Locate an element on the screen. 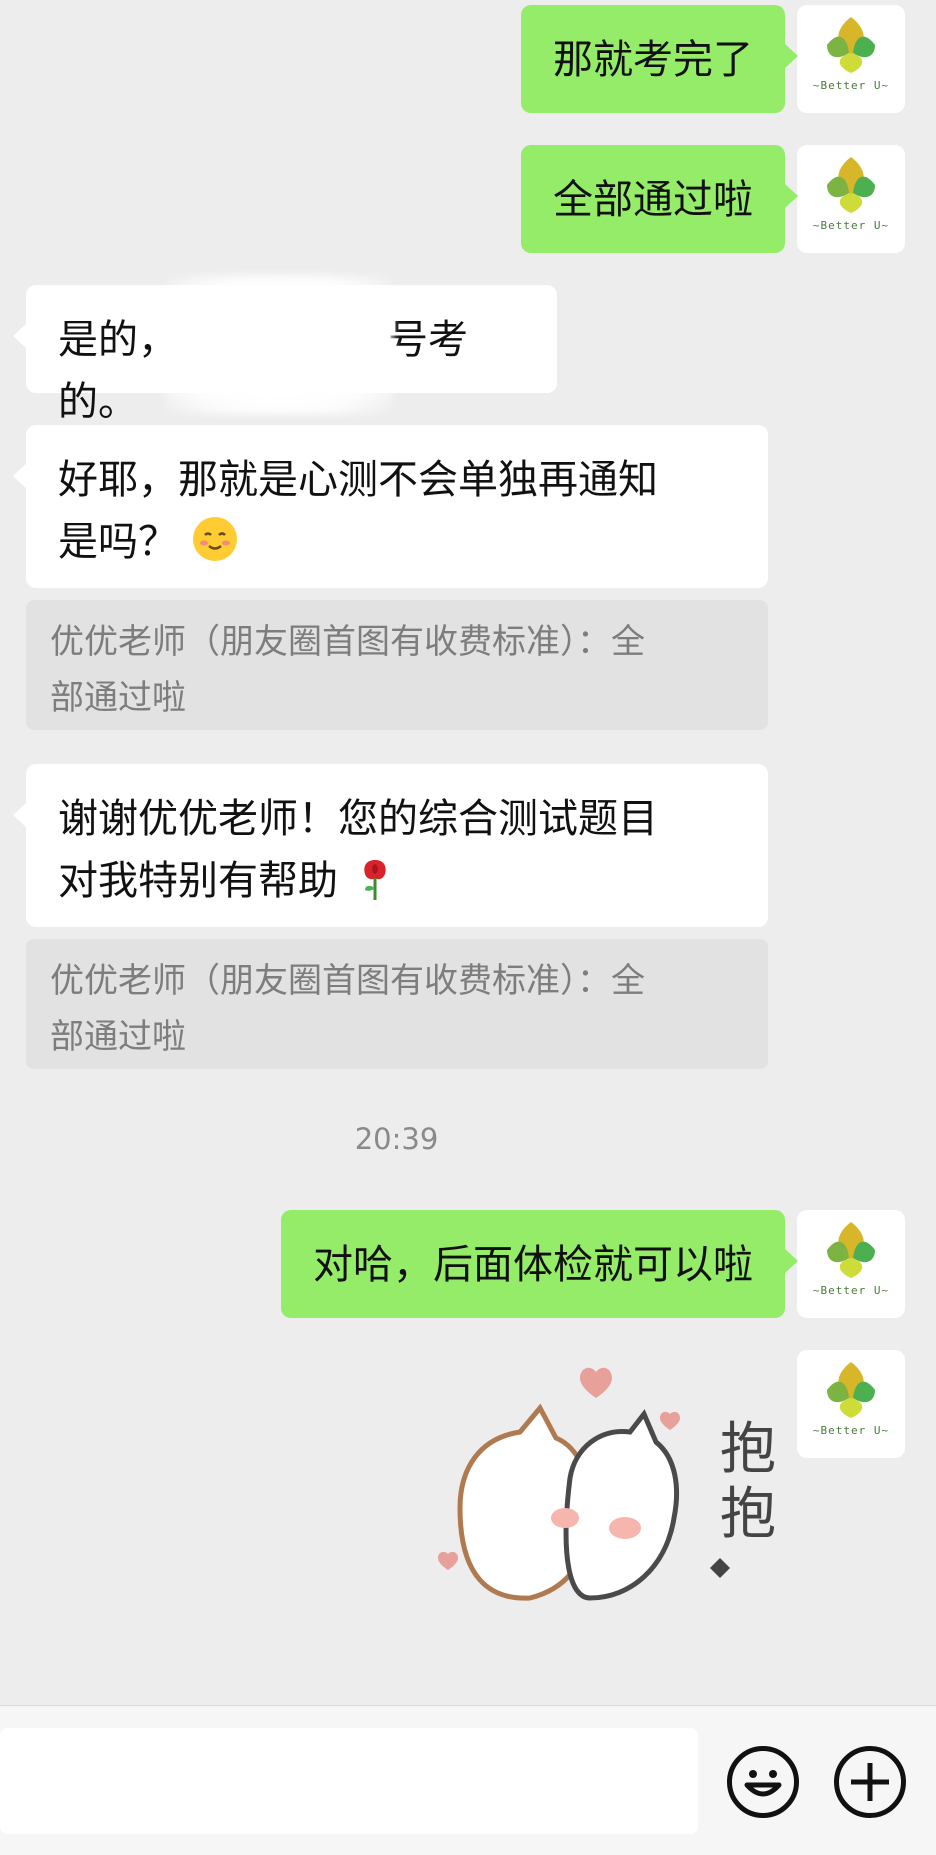 Image resolution: width=936 pixels, height=1855 pixels. message-outgoing: 全部通过啦 is located at coordinates (659, 199).